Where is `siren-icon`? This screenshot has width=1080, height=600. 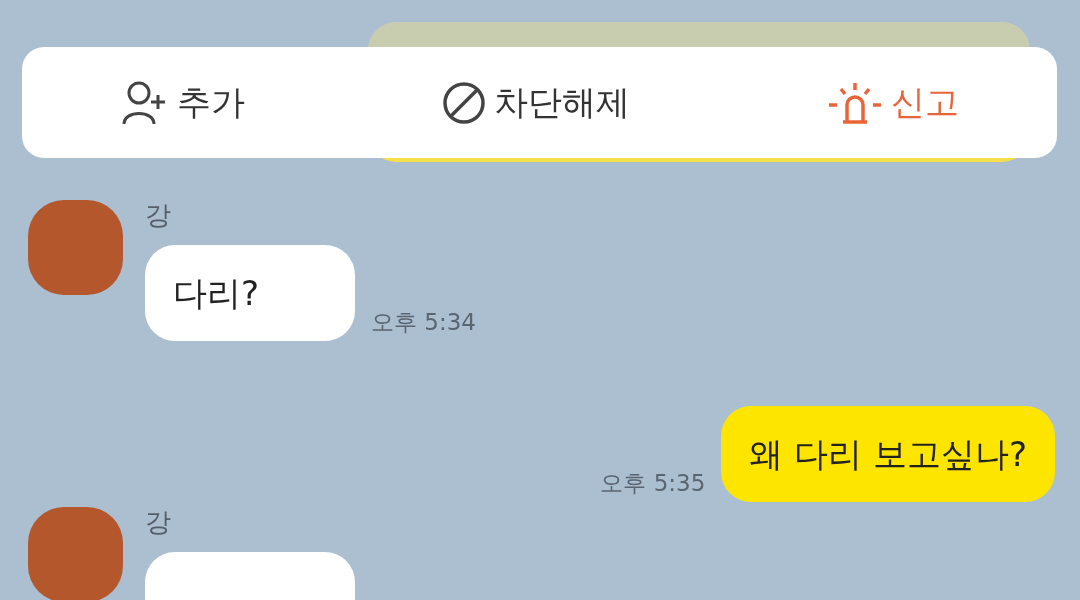 siren-icon is located at coordinates (854, 102).